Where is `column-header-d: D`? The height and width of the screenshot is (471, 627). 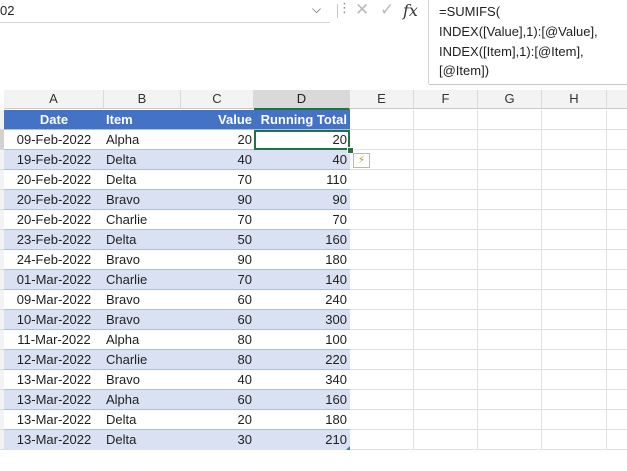
column-header-d: D is located at coordinates (302, 100).